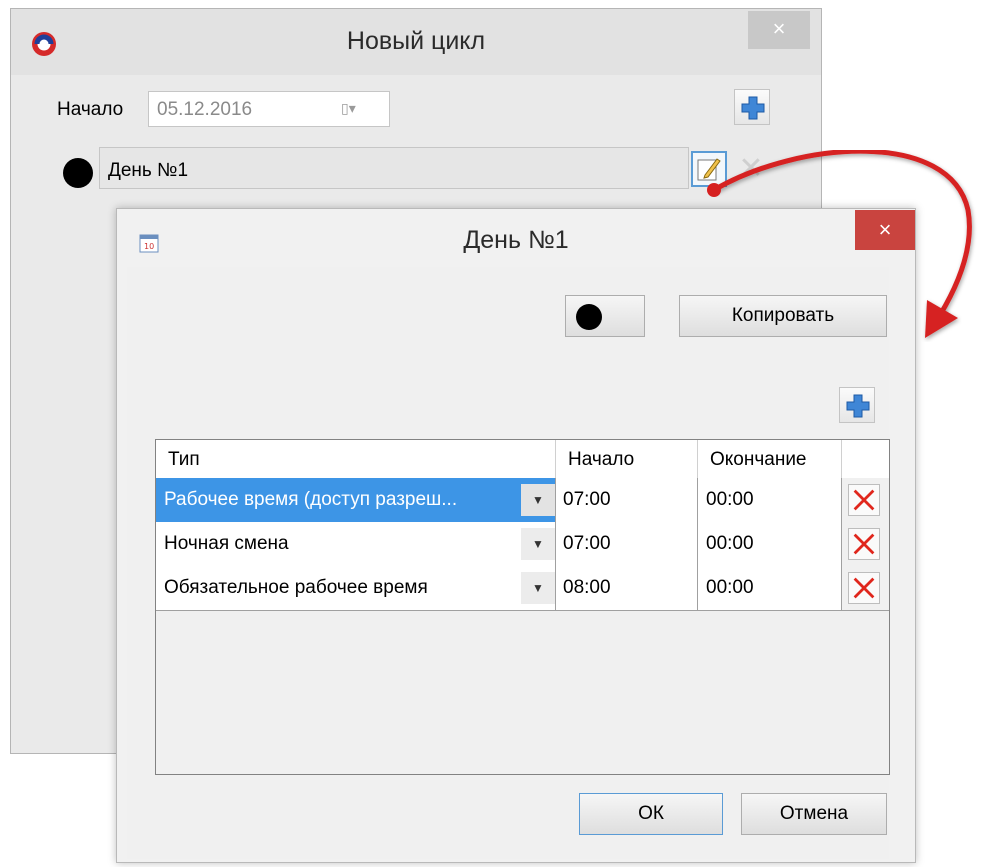 This screenshot has width=985, height=867. What do you see at coordinates (90, 109) in the screenshot?
I see `start-label: Начало` at bounding box center [90, 109].